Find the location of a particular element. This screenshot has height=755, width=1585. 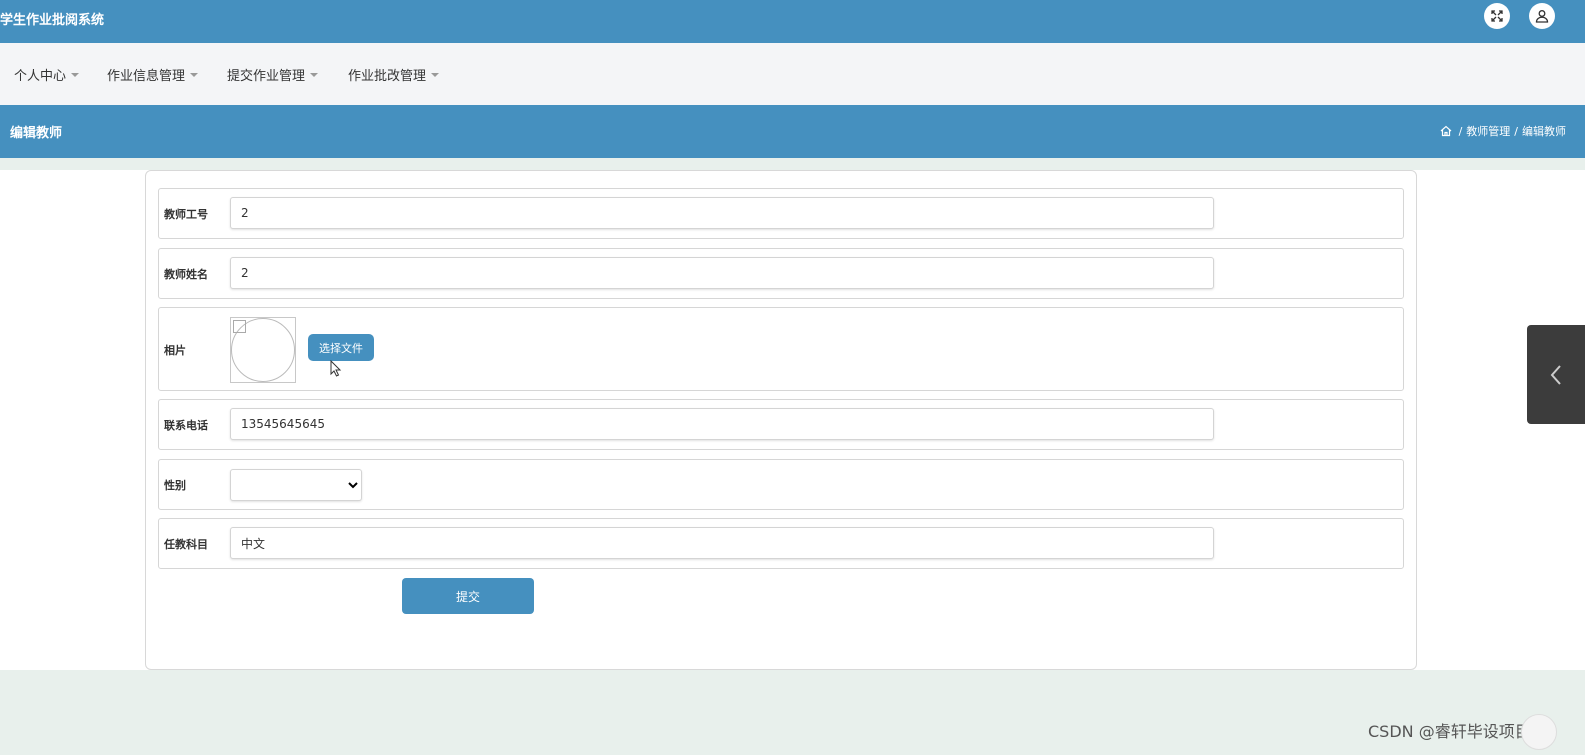

nav-item-grade-homework: 作业批改管理 is located at coordinates (394, 74).